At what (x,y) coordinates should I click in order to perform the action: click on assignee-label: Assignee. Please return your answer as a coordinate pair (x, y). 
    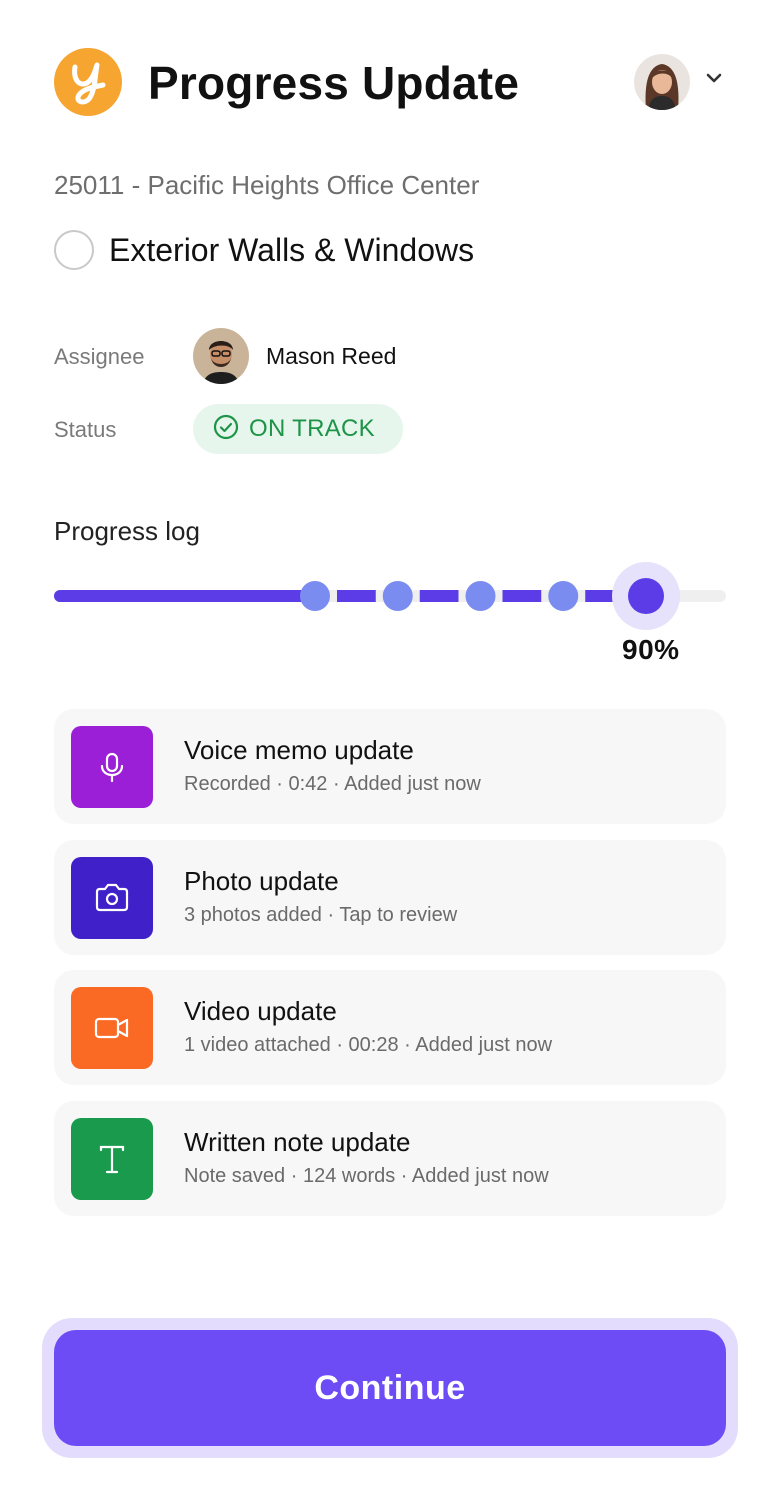
    Looking at the image, I should click on (99, 356).